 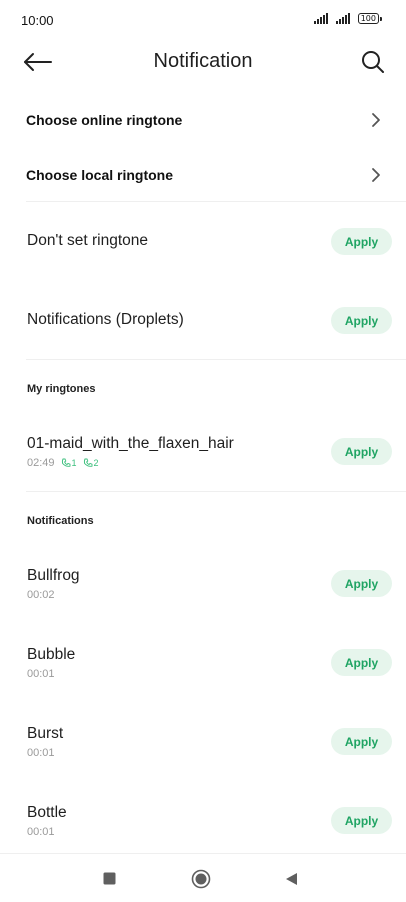 I want to click on list-item: Burst 00:01 Apply, so click(x=203, y=743).